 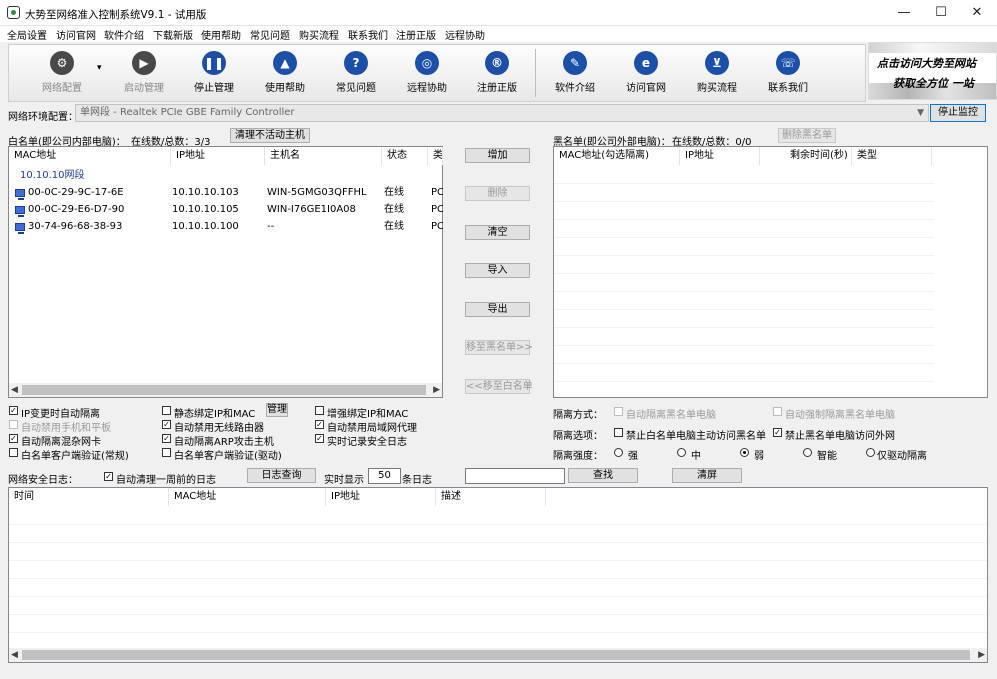 What do you see at coordinates (108, 476) in the screenshot?
I see `auto-clean-log-checkbox: ✓` at bounding box center [108, 476].